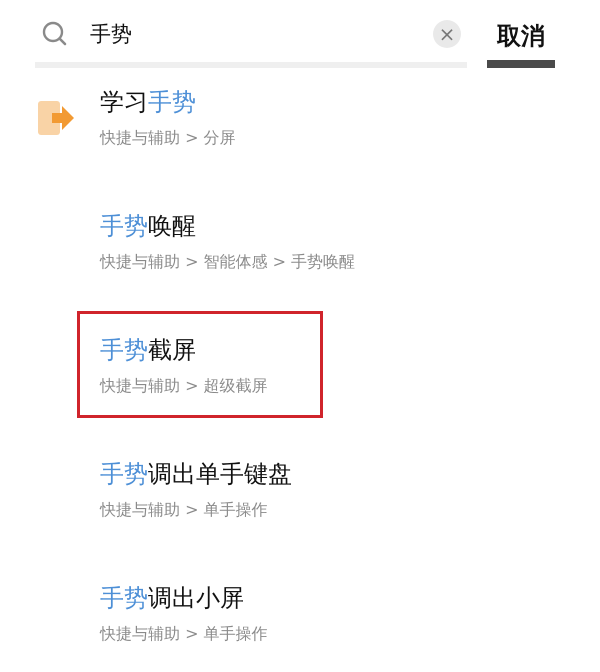 The width and height of the screenshot is (600, 672). Describe the element at coordinates (261, 34) in the screenshot. I see `search-field: 手势` at that location.